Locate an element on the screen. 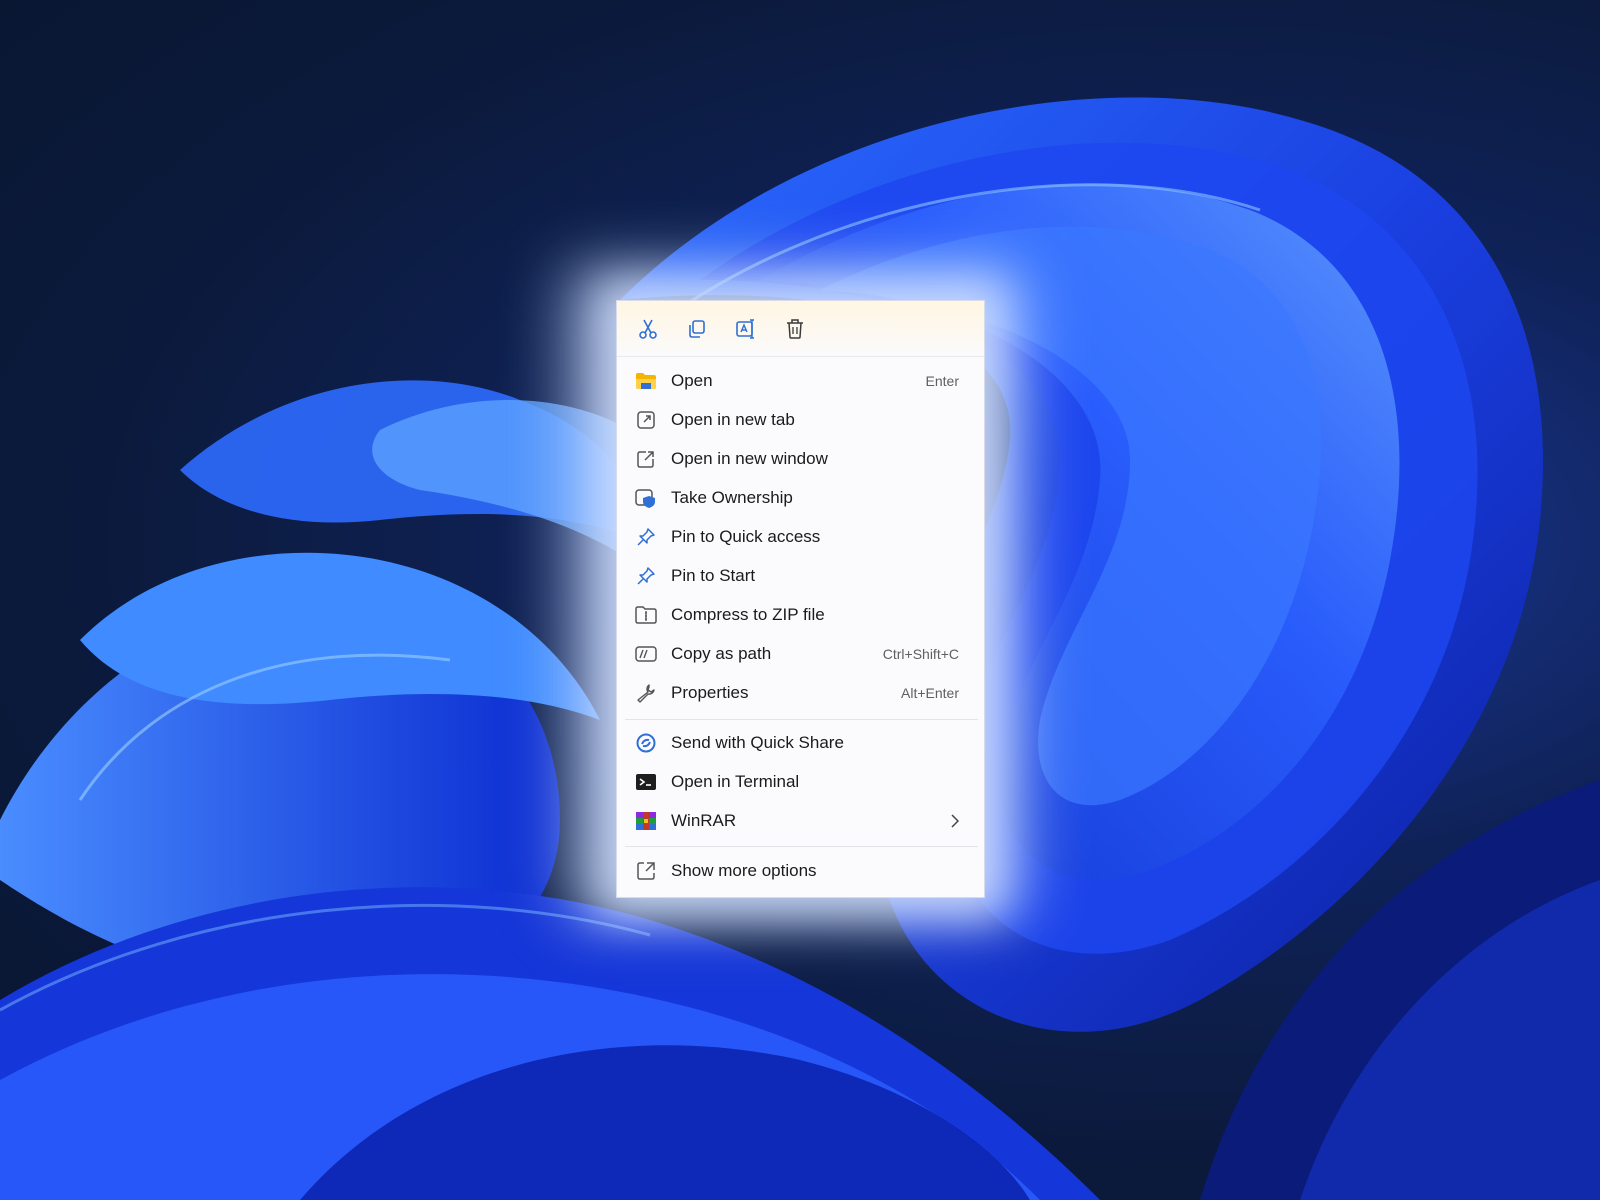 The height and width of the screenshot is (1200, 1600). menu-item-copy-as-path: Copy as path Ctrl+Shift+C is located at coordinates (801, 654).